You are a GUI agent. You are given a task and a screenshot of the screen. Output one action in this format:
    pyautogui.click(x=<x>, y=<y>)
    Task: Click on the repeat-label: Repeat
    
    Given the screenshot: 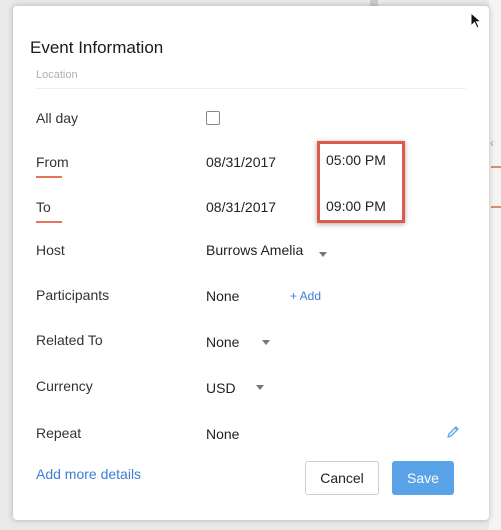 What is the action you would take?
    pyautogui.click(x=59, y=433)
    